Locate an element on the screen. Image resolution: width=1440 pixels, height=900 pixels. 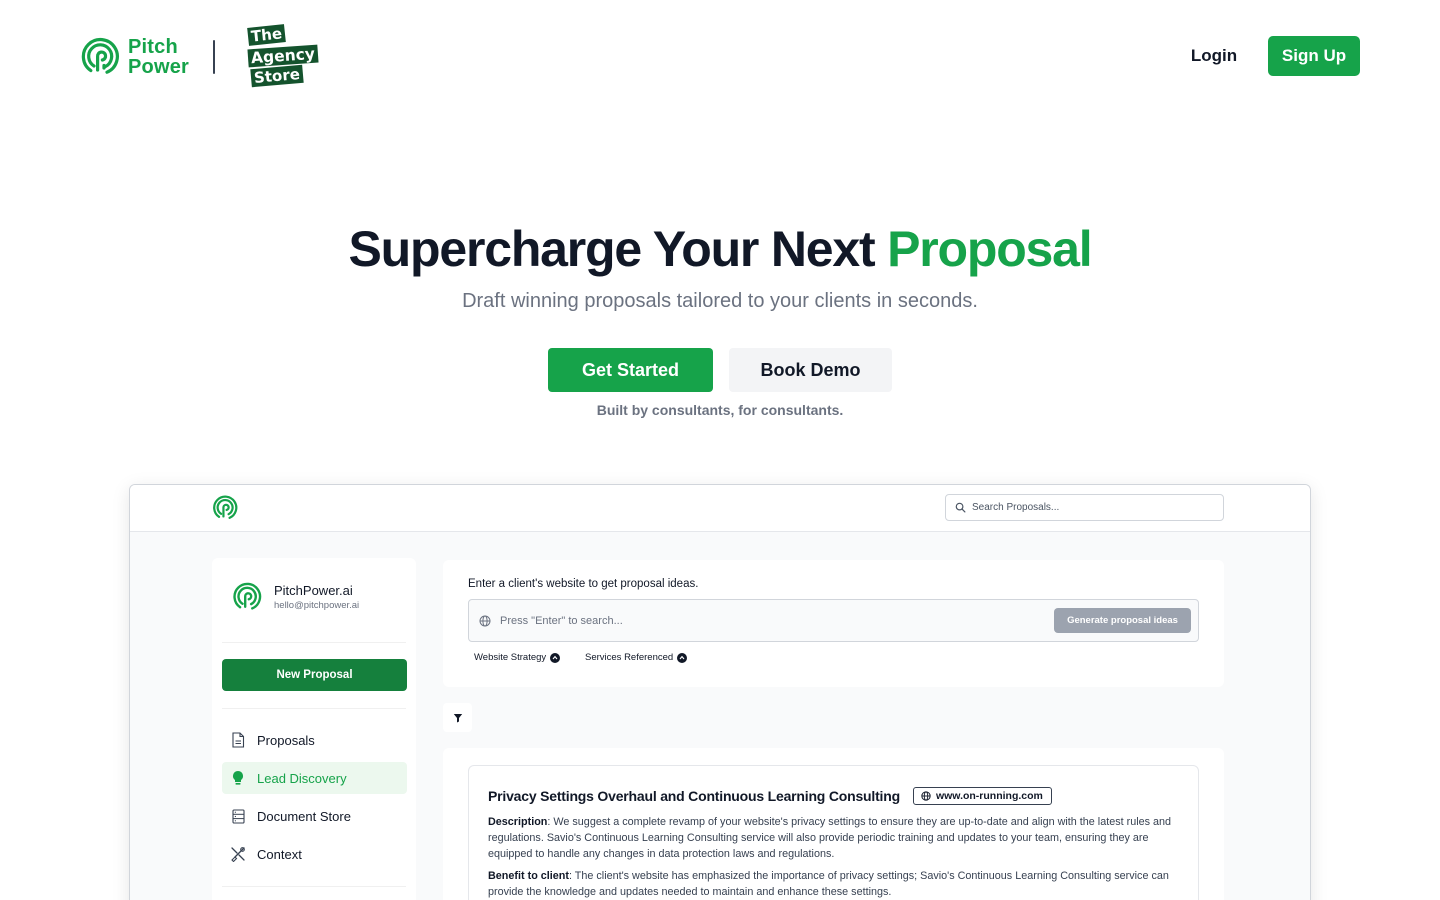
generate-ideas-button: Generate proposal ideas is located at coordinates (1122, 620).